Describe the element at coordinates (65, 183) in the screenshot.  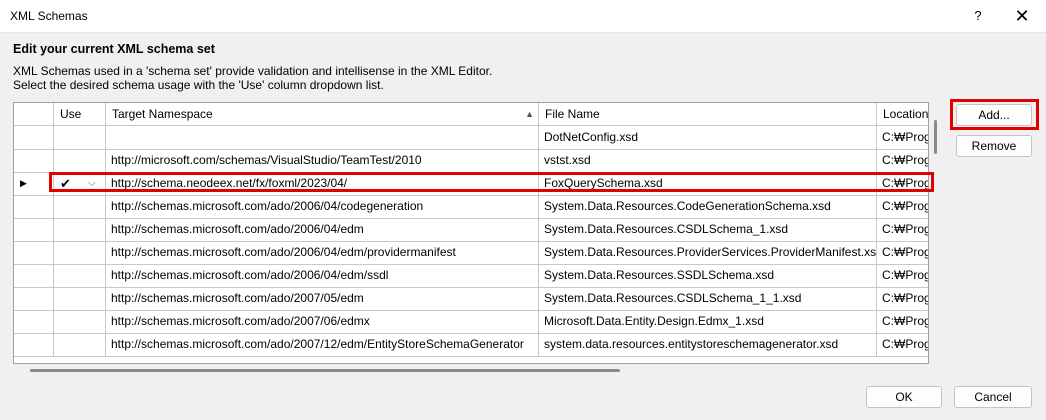
I see `check-icon: ✔` at that location.